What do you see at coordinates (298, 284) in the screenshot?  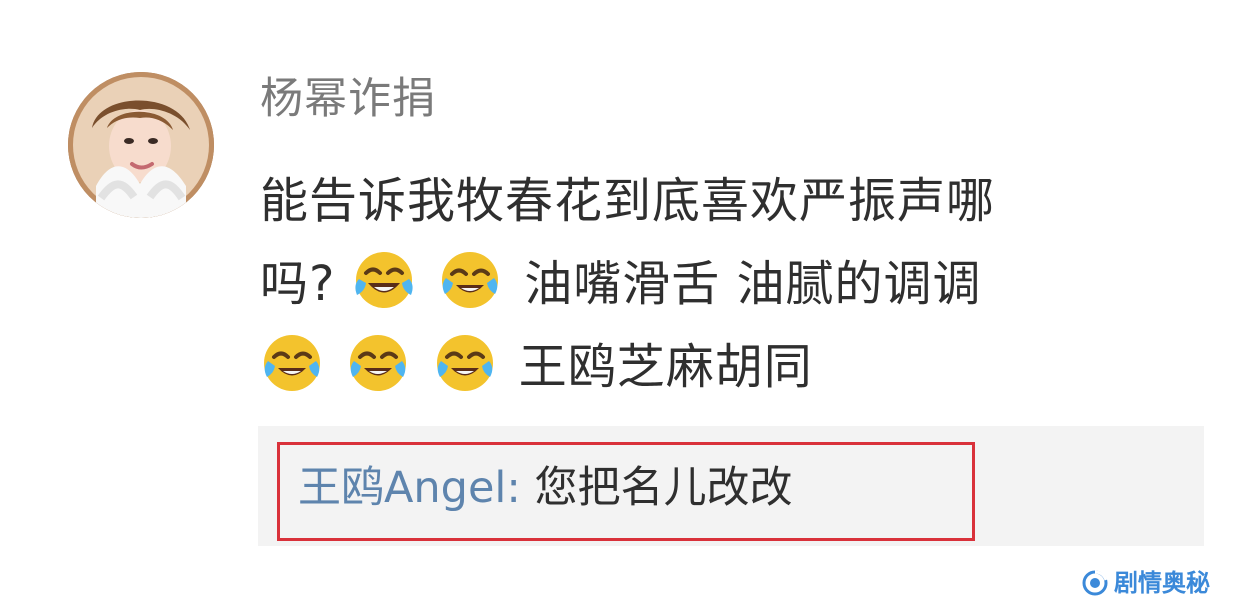 I see `comment-line-2-prefix: 吗?` at bounding box center [298, 284].